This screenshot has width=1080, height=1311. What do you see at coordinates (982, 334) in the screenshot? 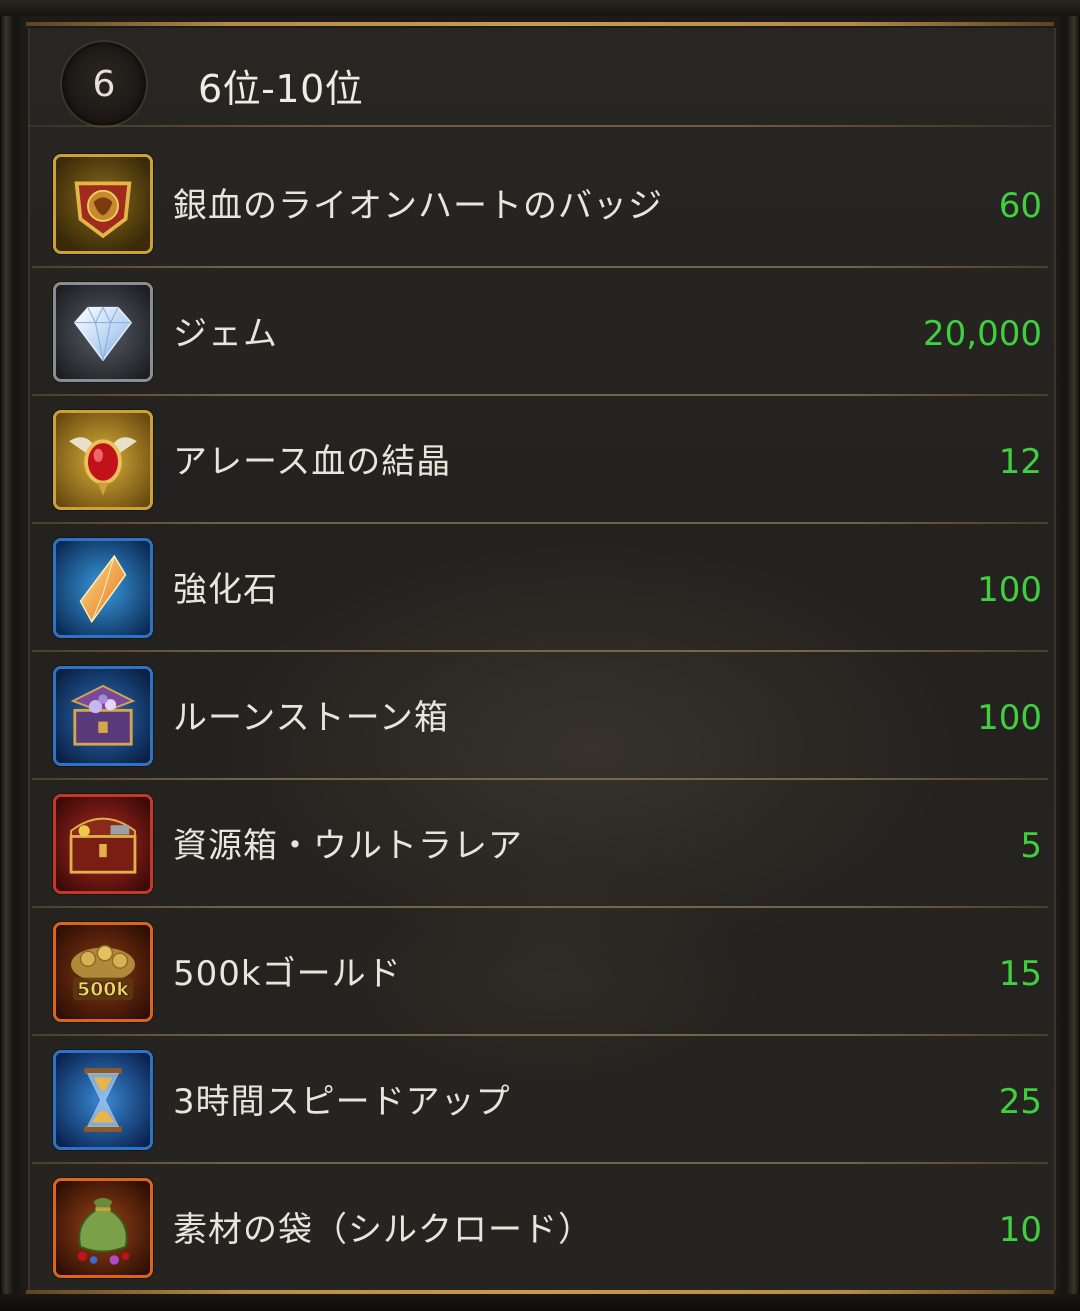
I see `item-quantity: 20,000` at bounding box center [982, 334].